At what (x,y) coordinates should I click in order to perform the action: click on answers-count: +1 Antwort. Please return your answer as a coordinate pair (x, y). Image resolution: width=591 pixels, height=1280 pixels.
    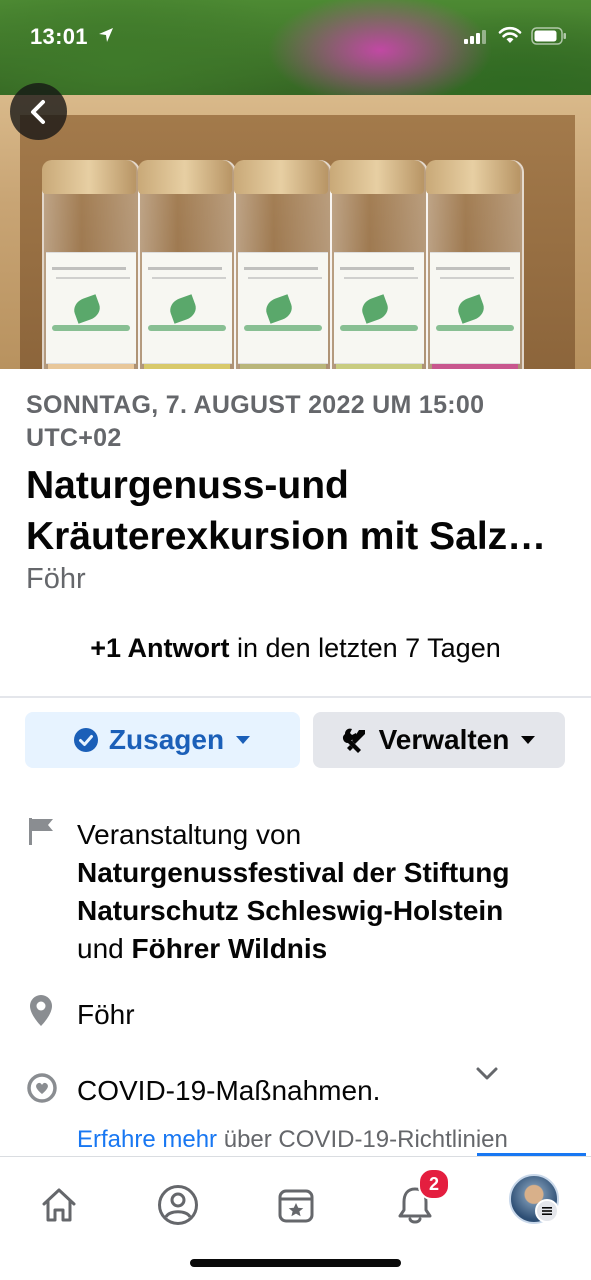
    Looking at the image, I should click on (160, 648).